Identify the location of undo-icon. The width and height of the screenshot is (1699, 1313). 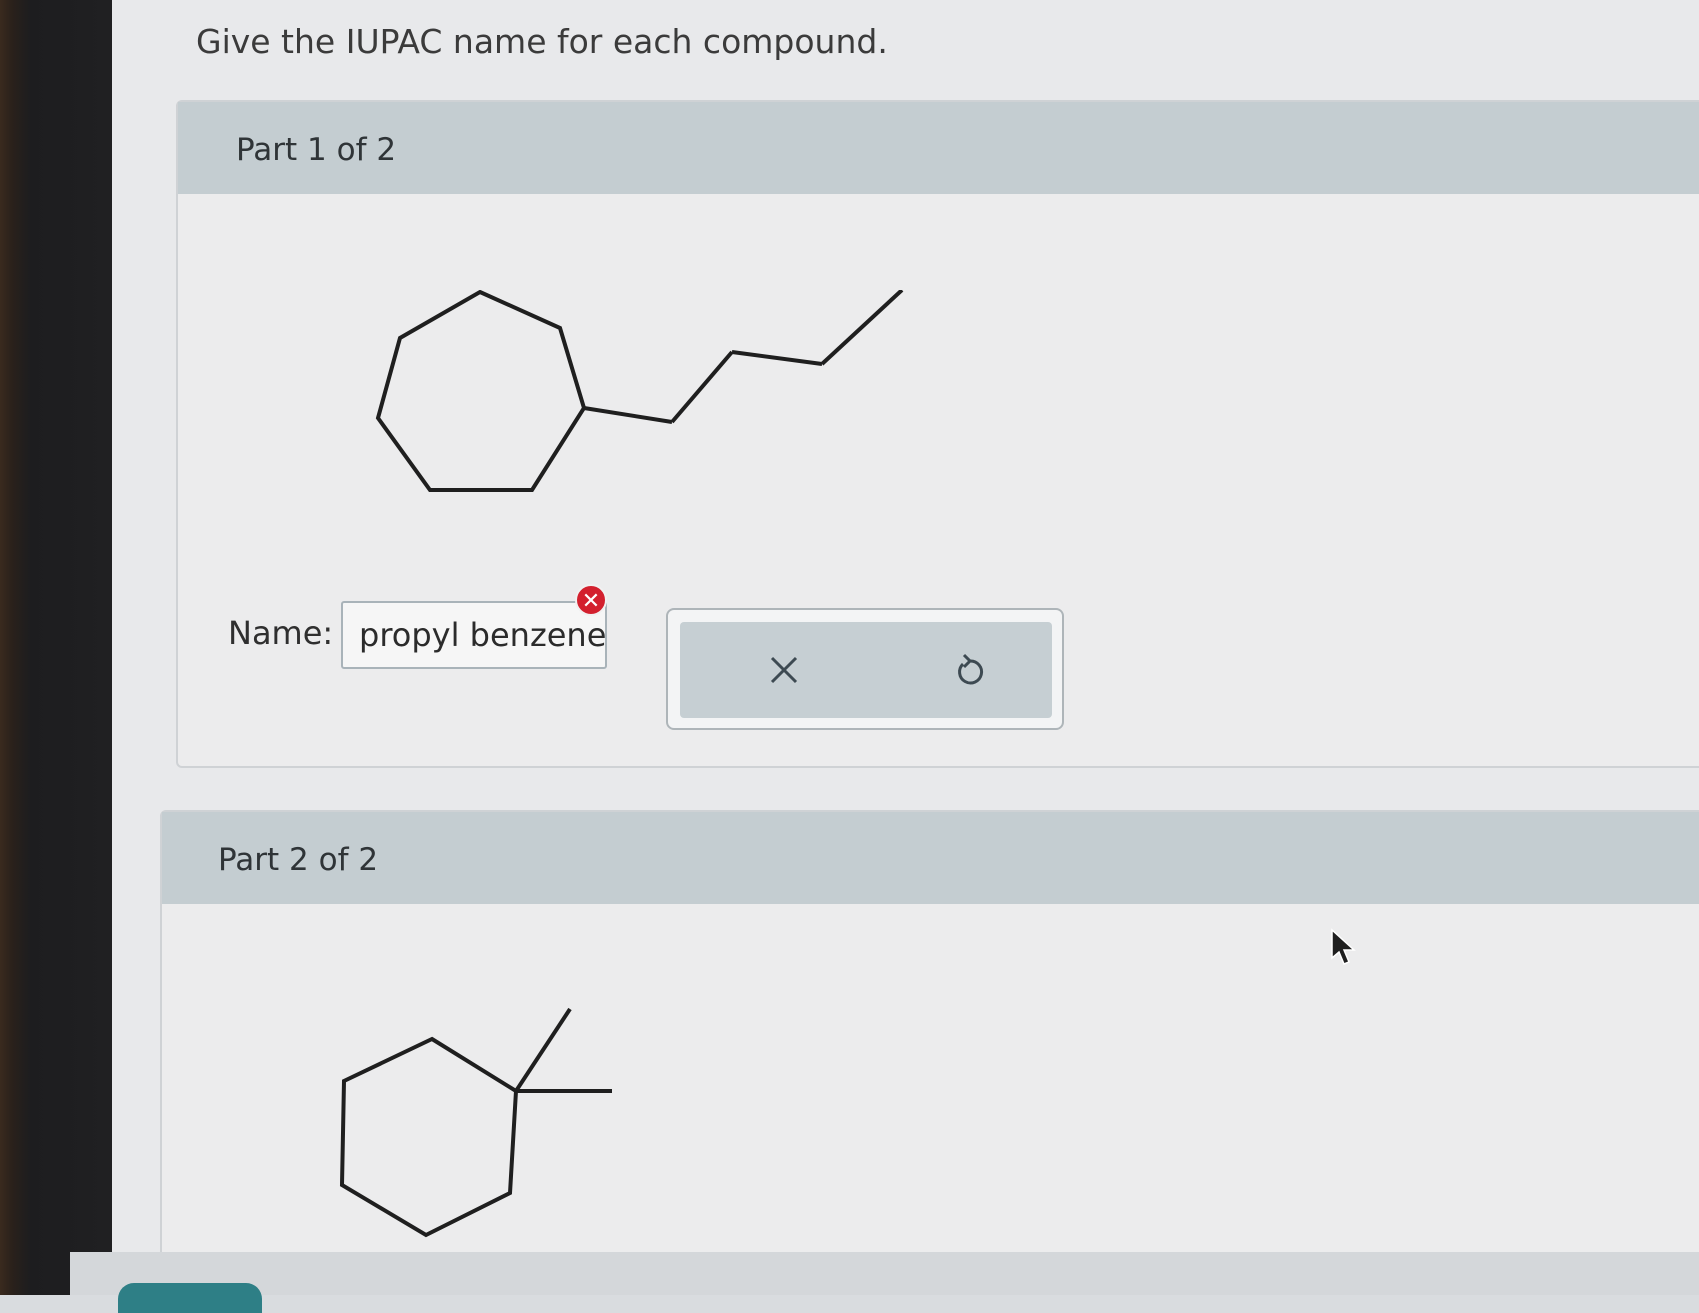
(971, 669).